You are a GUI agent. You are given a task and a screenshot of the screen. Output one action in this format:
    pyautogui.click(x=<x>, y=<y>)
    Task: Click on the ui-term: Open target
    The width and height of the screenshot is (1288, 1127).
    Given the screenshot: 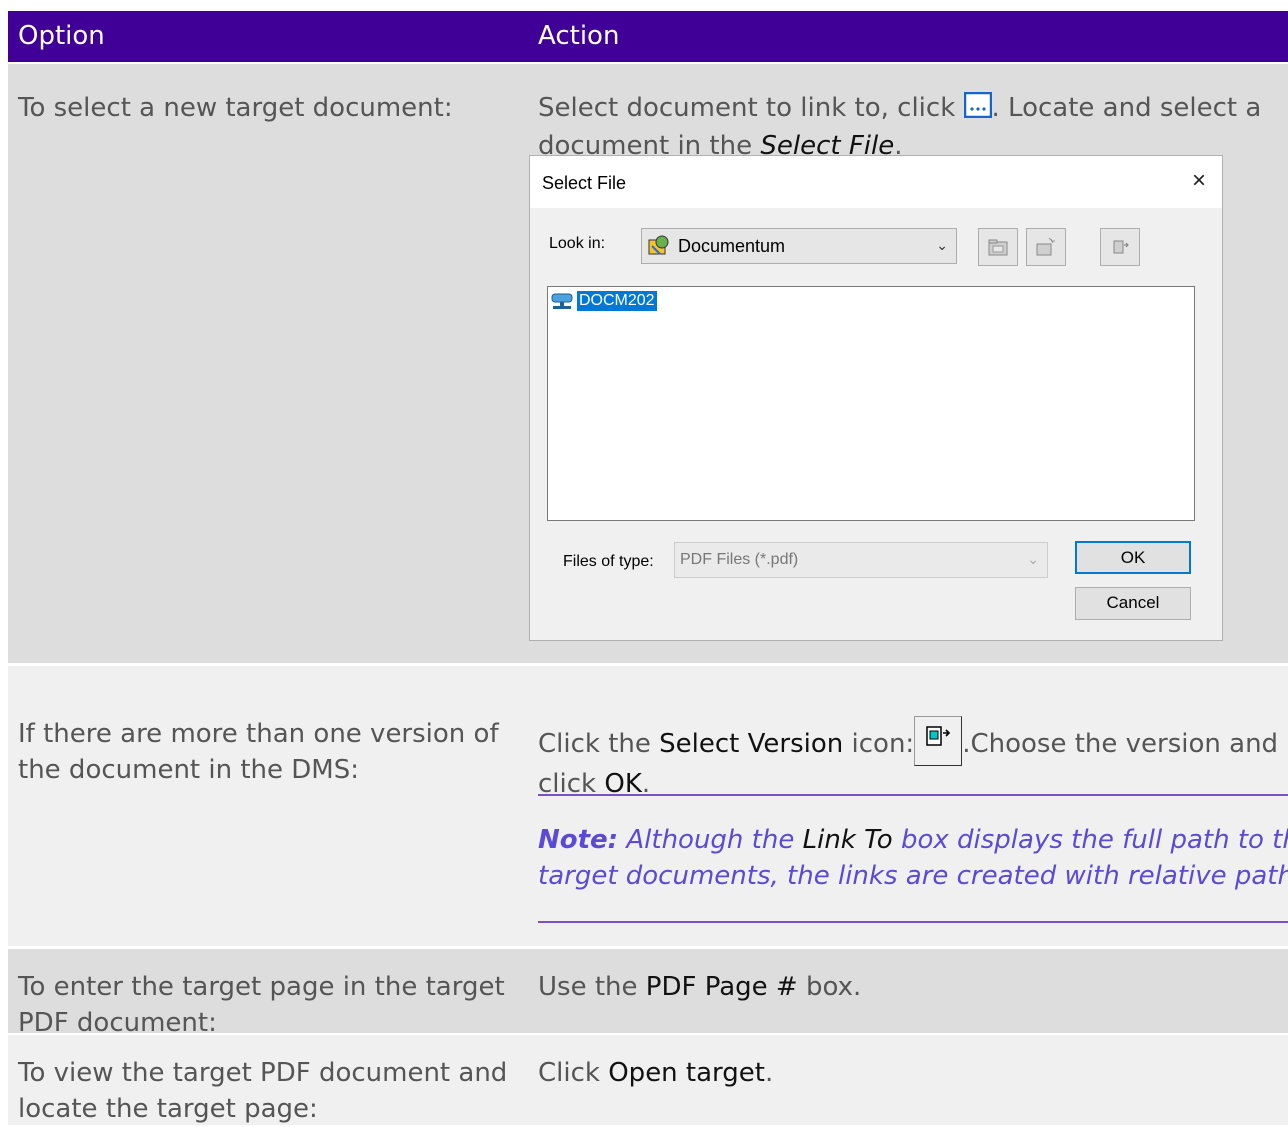 What is the action you would take?
    pyautogui.click(x=686, y=1073)
    